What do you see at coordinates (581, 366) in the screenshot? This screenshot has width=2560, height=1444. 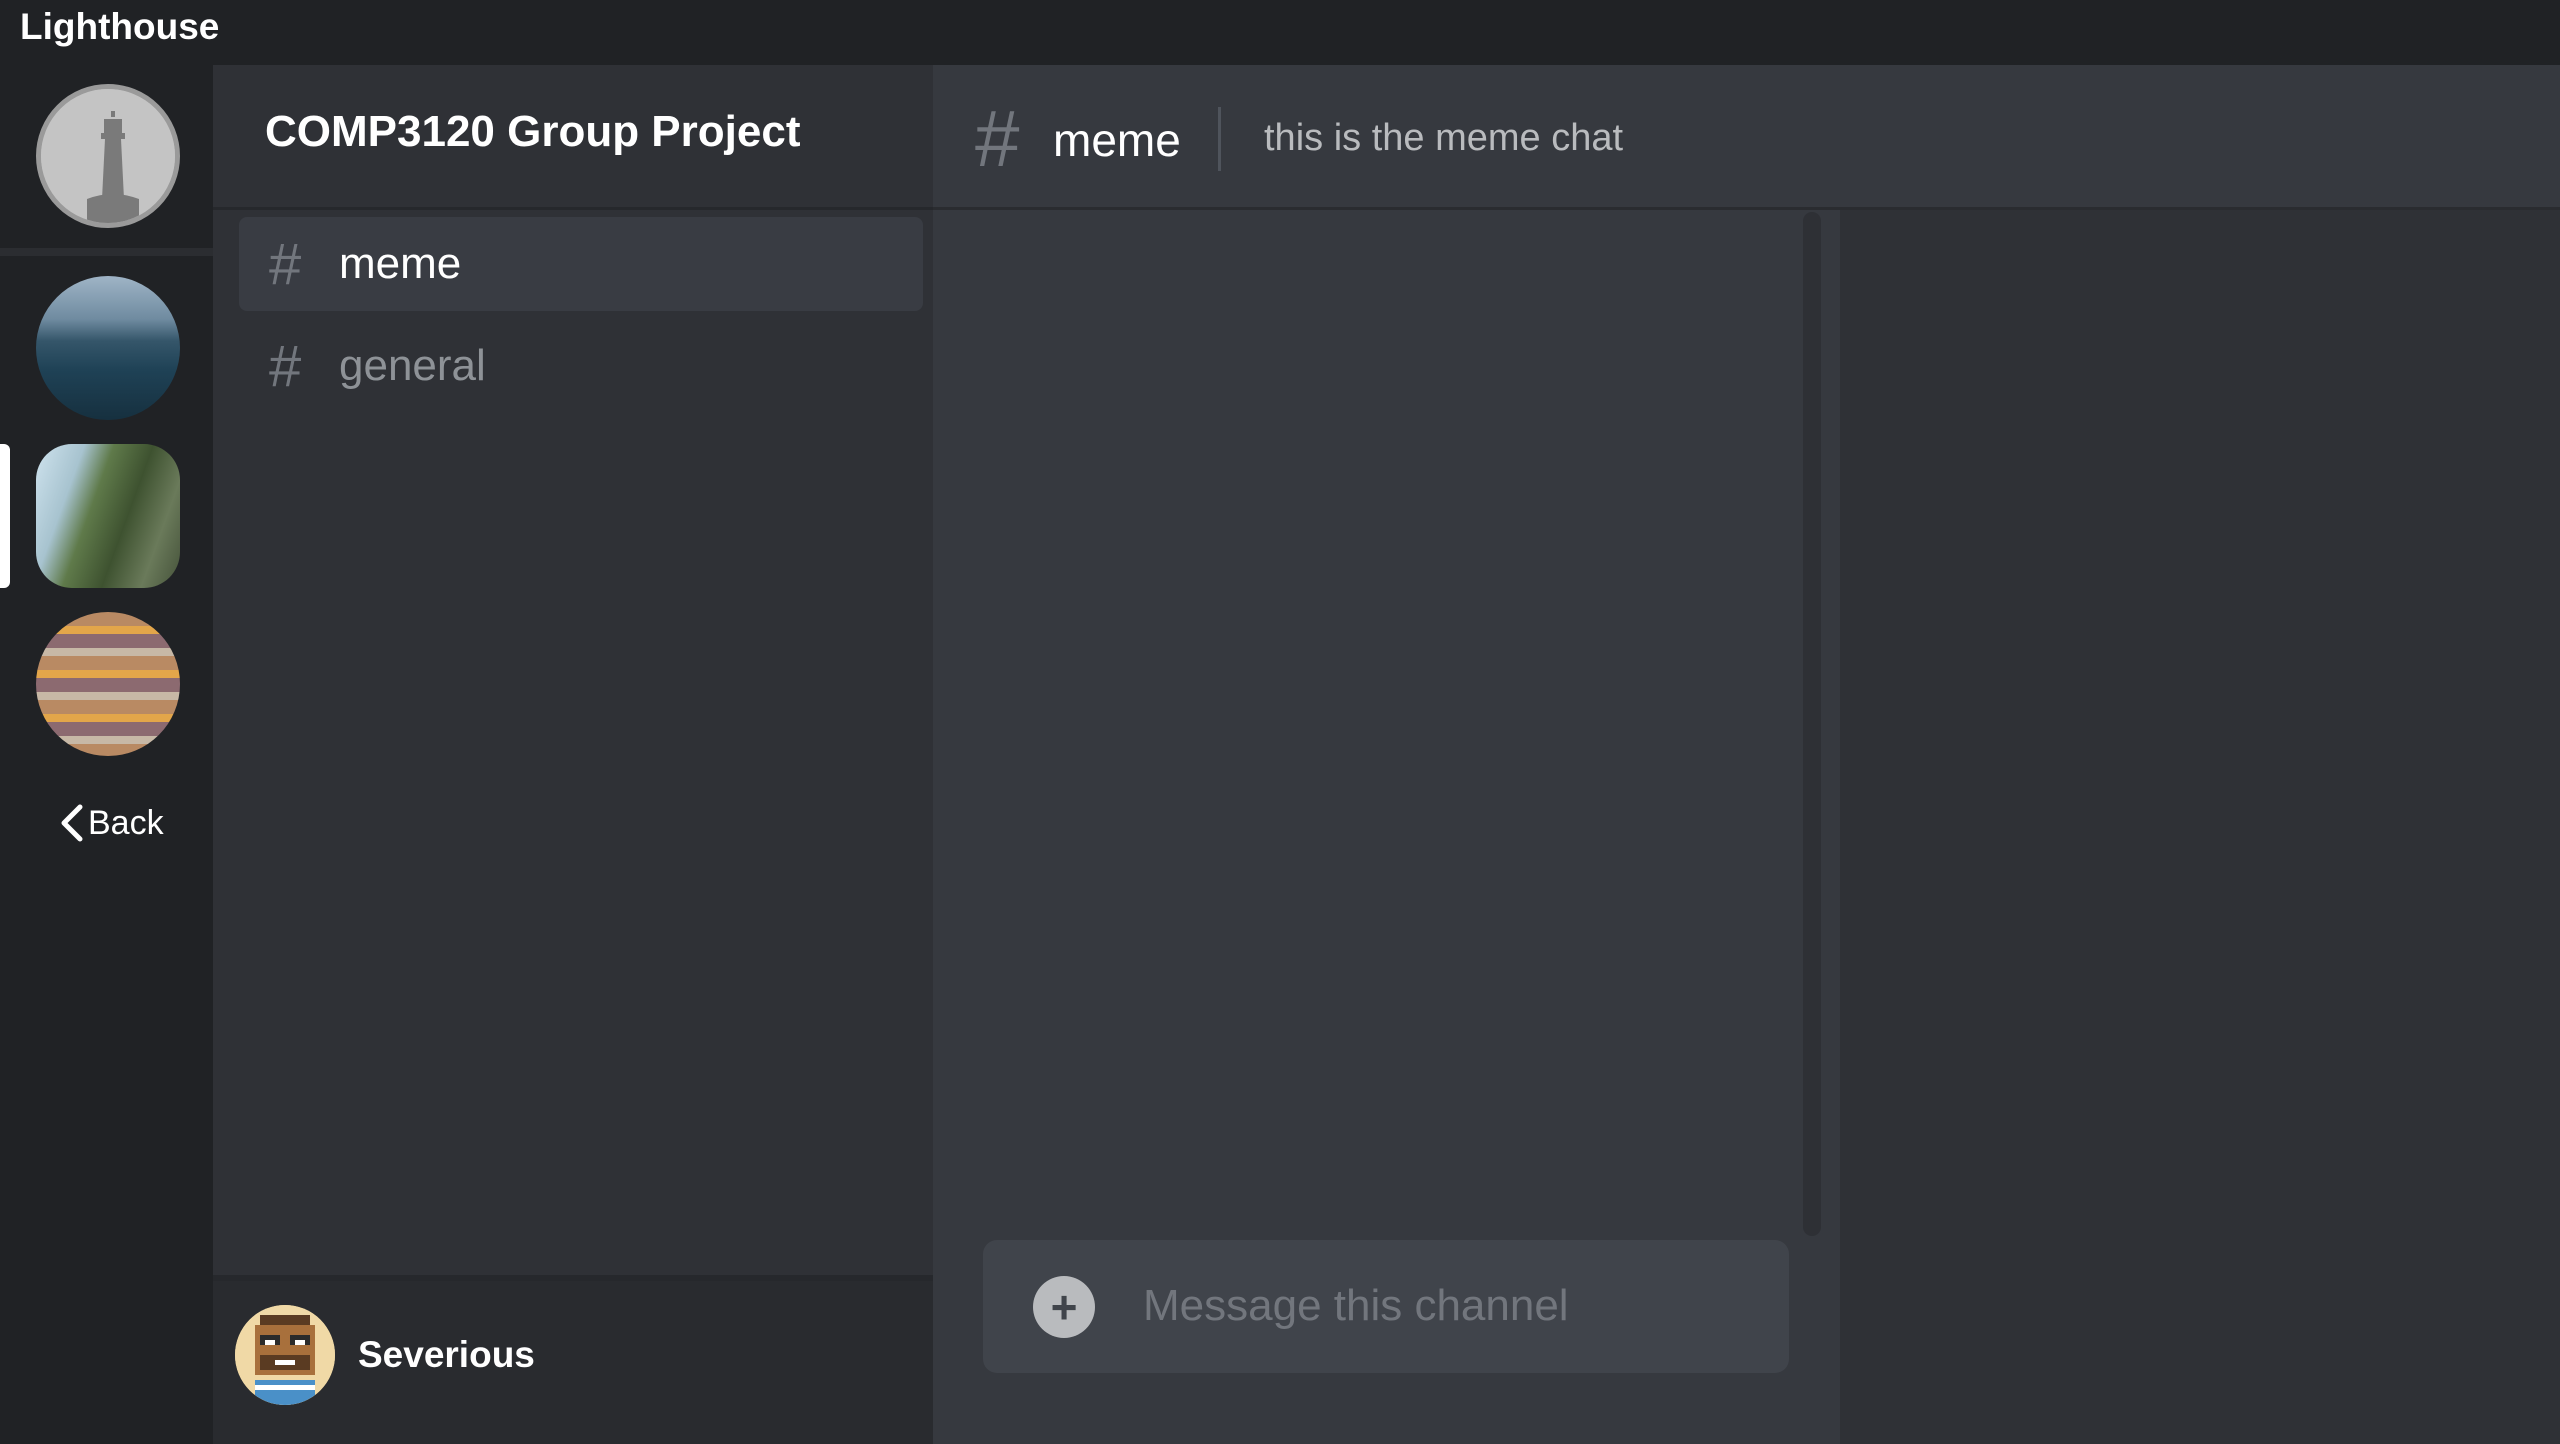 I see `channel-item-general: # general` at bounding box center [581, 366].